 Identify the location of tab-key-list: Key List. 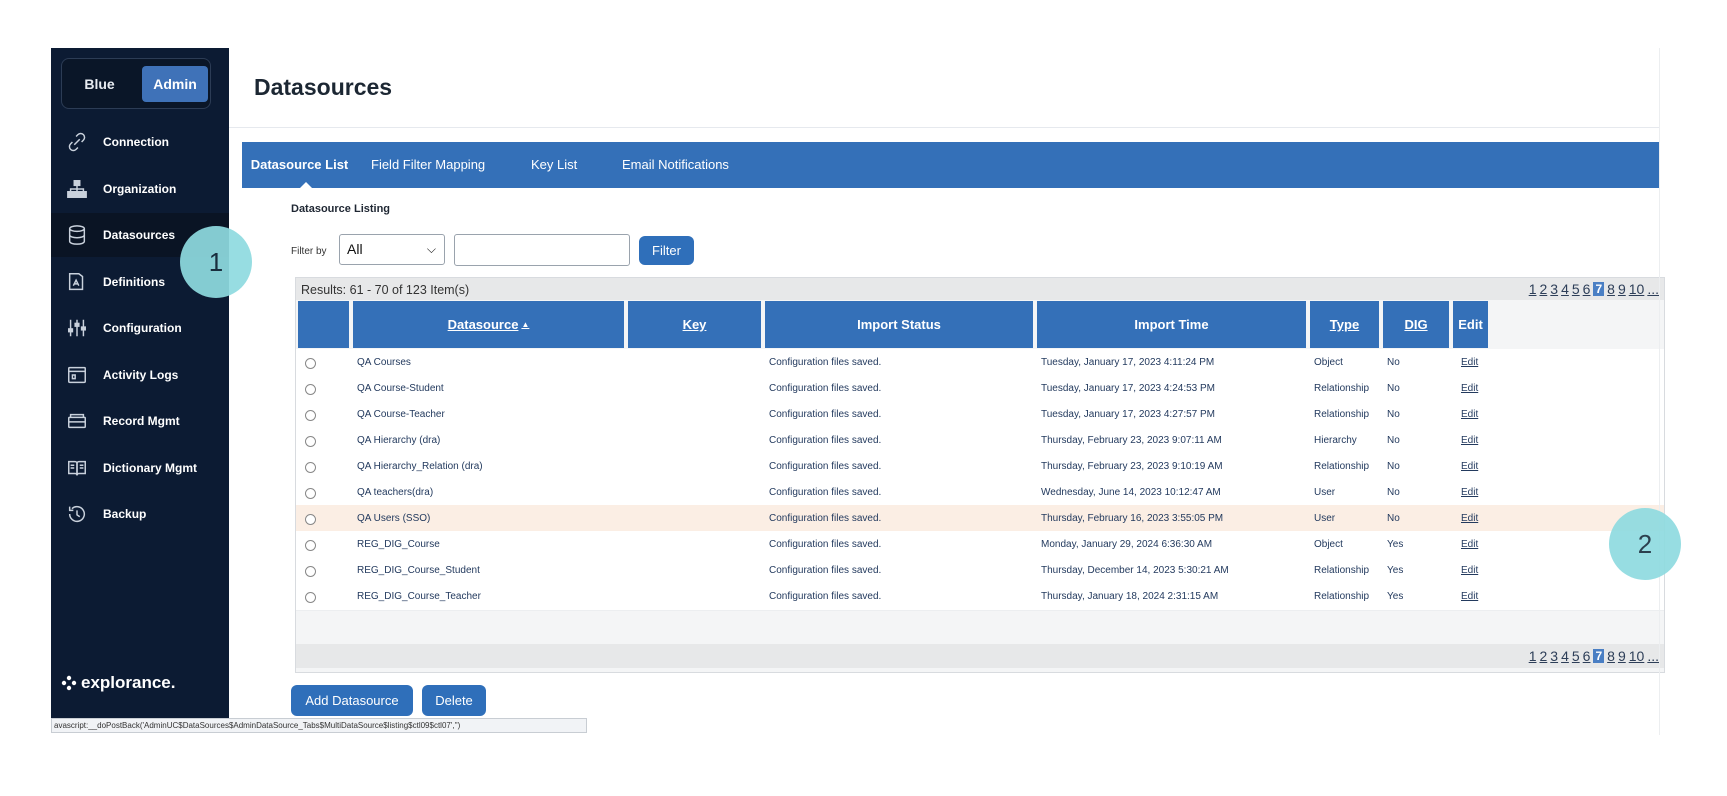
(554, 165).